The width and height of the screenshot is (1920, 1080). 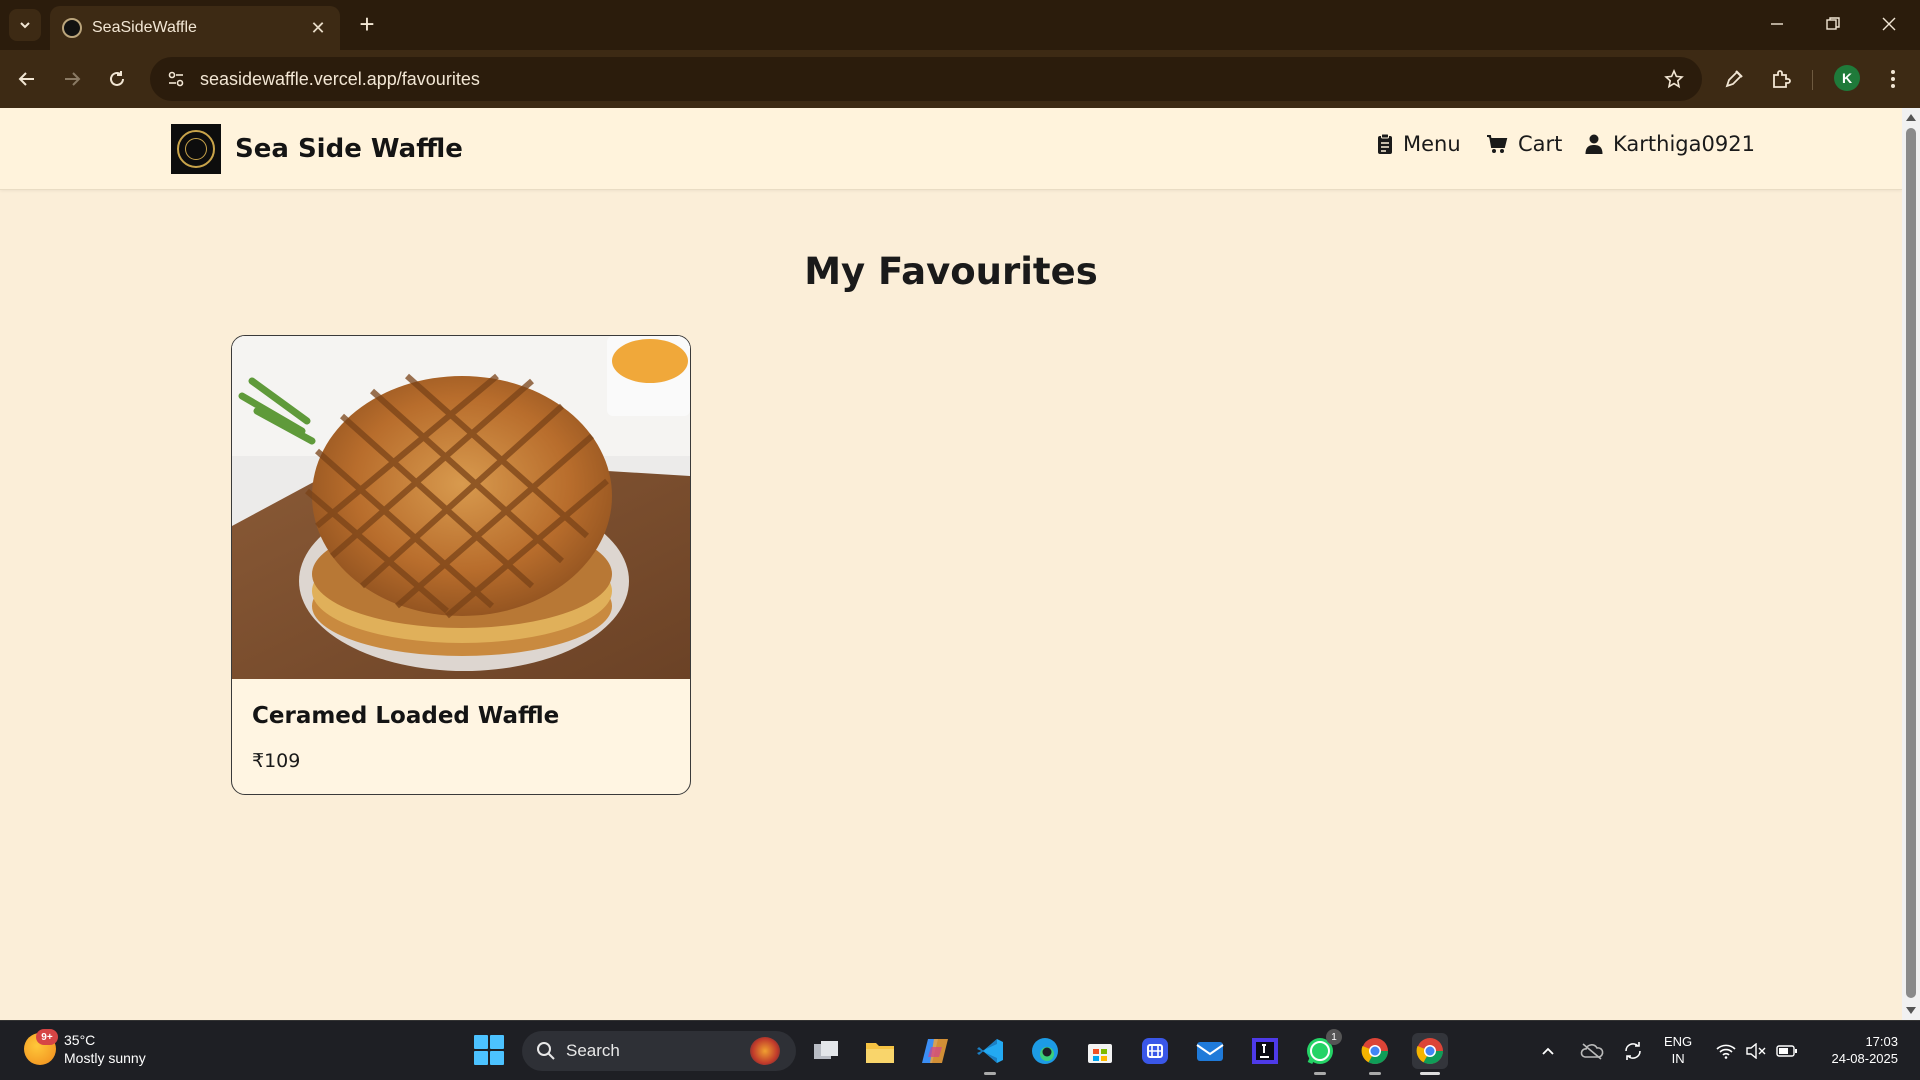 I want to click on chevron-down-icon, so click(x=25, y=25).